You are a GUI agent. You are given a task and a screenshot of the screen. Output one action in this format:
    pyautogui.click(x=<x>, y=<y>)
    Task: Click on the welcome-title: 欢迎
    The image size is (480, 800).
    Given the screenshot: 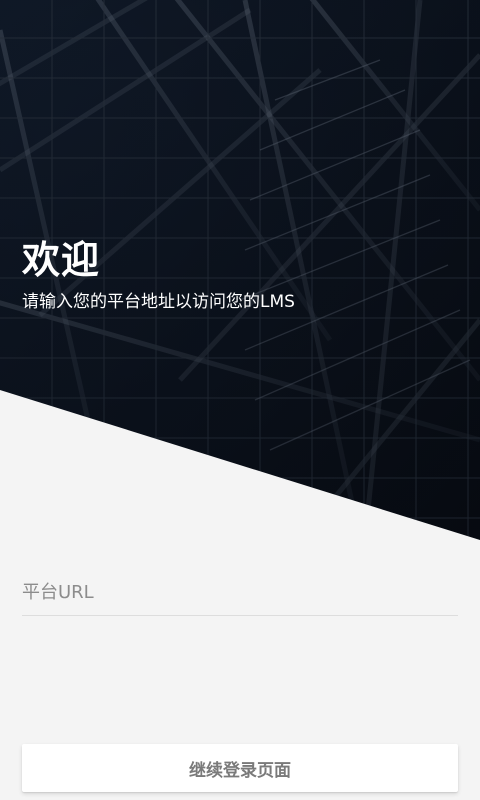 What is the action you would take?
    pyautogui.click(x=61, y=260)
    